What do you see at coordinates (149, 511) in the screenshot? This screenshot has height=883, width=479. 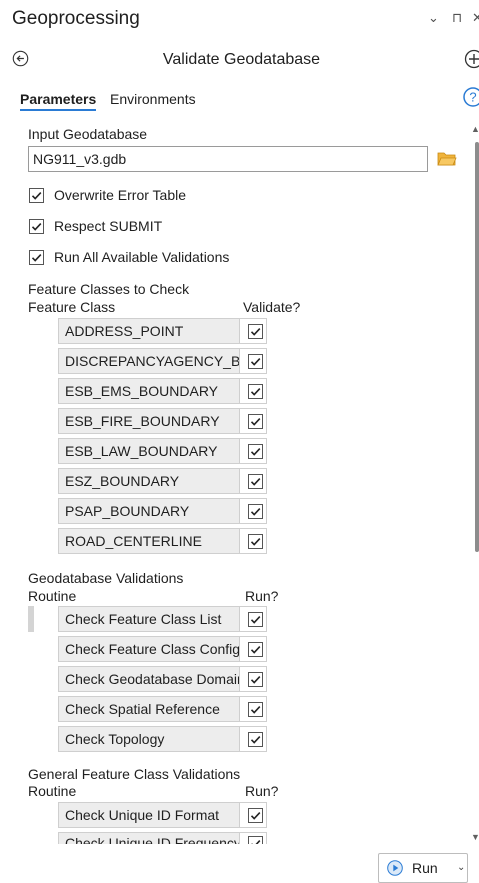 I see `feature-class-cell: PSAP_BOUNDARY` at bounding box center [149, 511].